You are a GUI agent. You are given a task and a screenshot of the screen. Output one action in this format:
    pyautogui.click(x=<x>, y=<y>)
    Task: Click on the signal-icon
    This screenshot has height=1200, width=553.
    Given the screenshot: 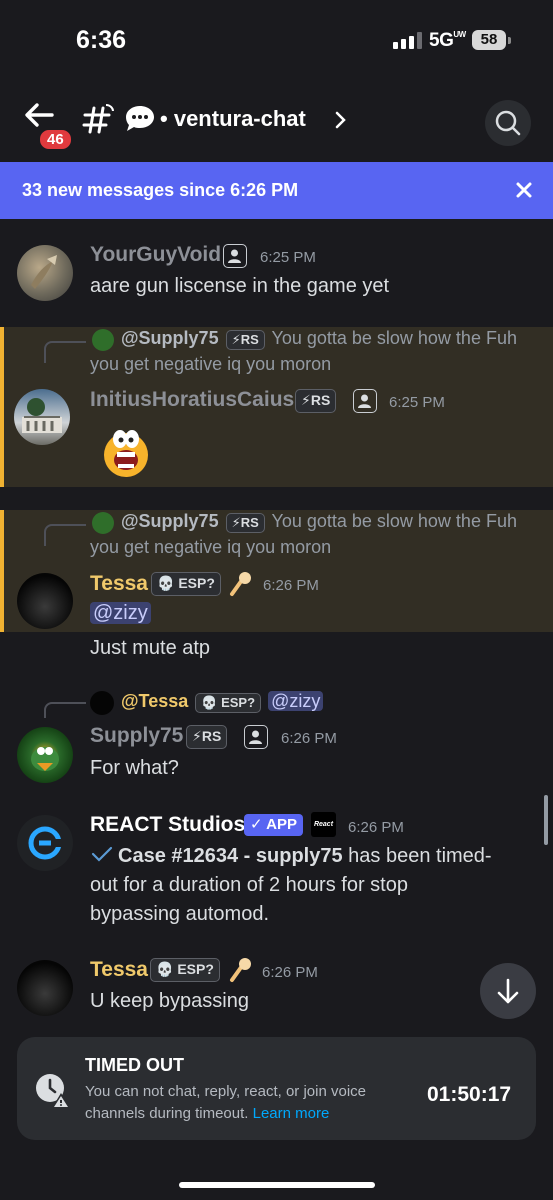 What is the action you would take?
    pyautogui.click(x=407, y=40)
    